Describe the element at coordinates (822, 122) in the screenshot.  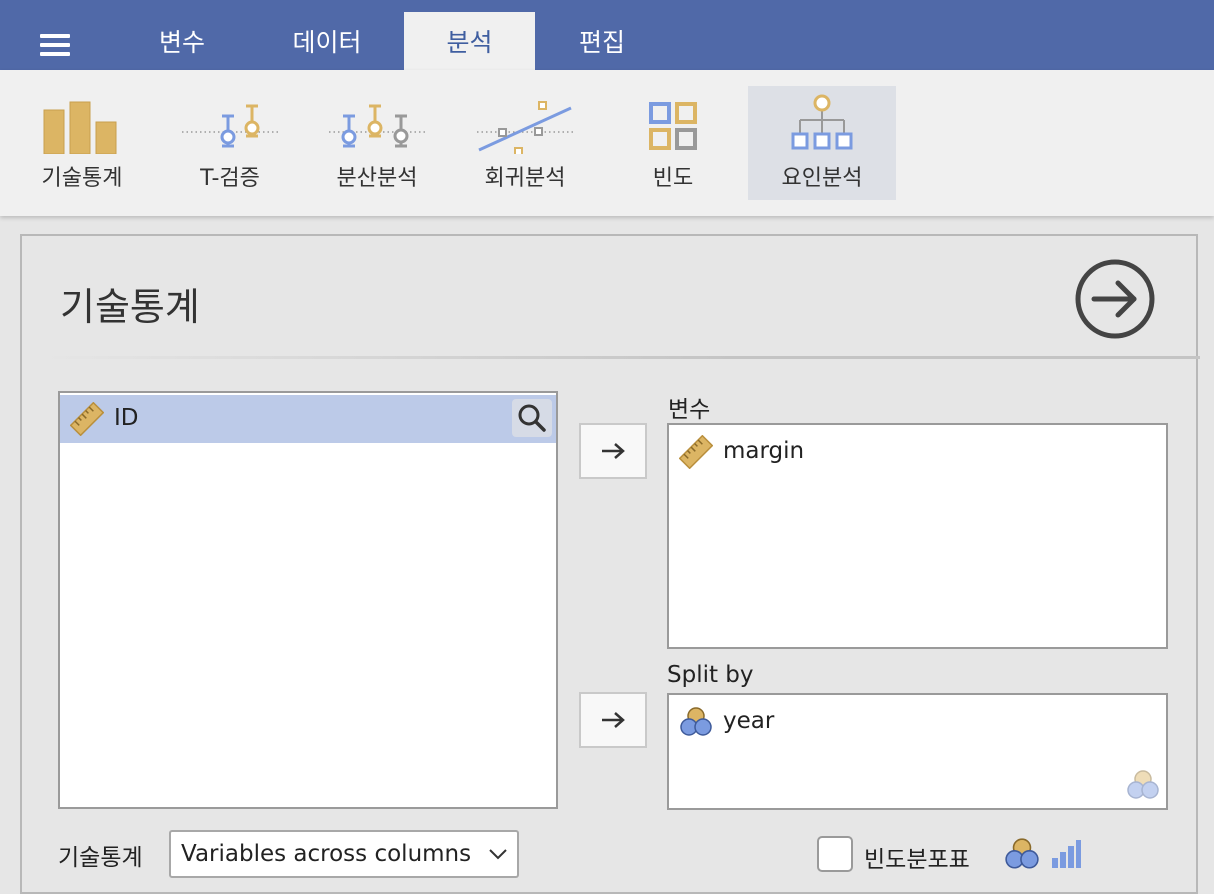
I see `factor-icon` at that location.